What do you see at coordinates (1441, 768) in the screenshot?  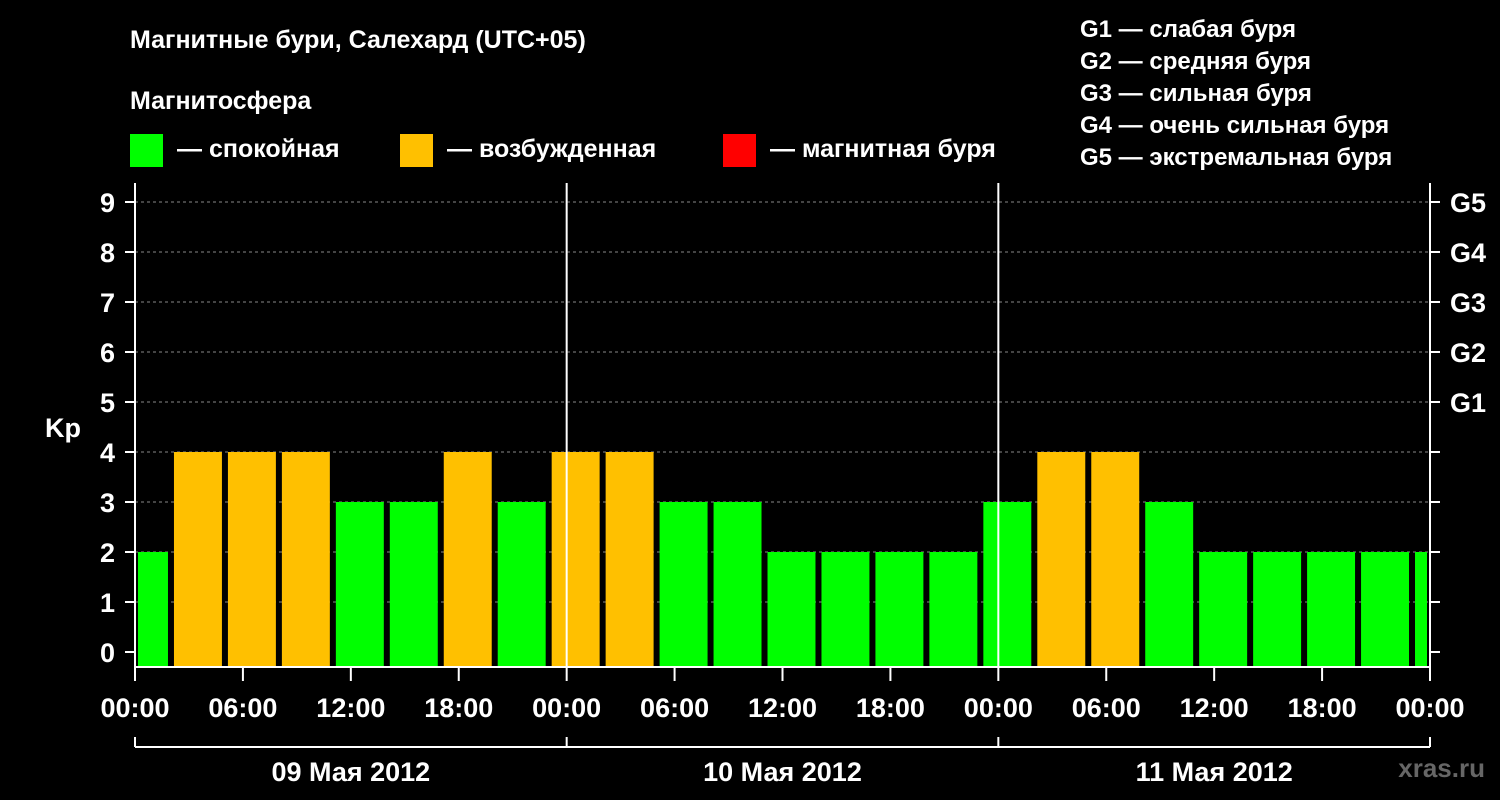 I see `watermark: xras.ru` at bounding box center [1441, 768].